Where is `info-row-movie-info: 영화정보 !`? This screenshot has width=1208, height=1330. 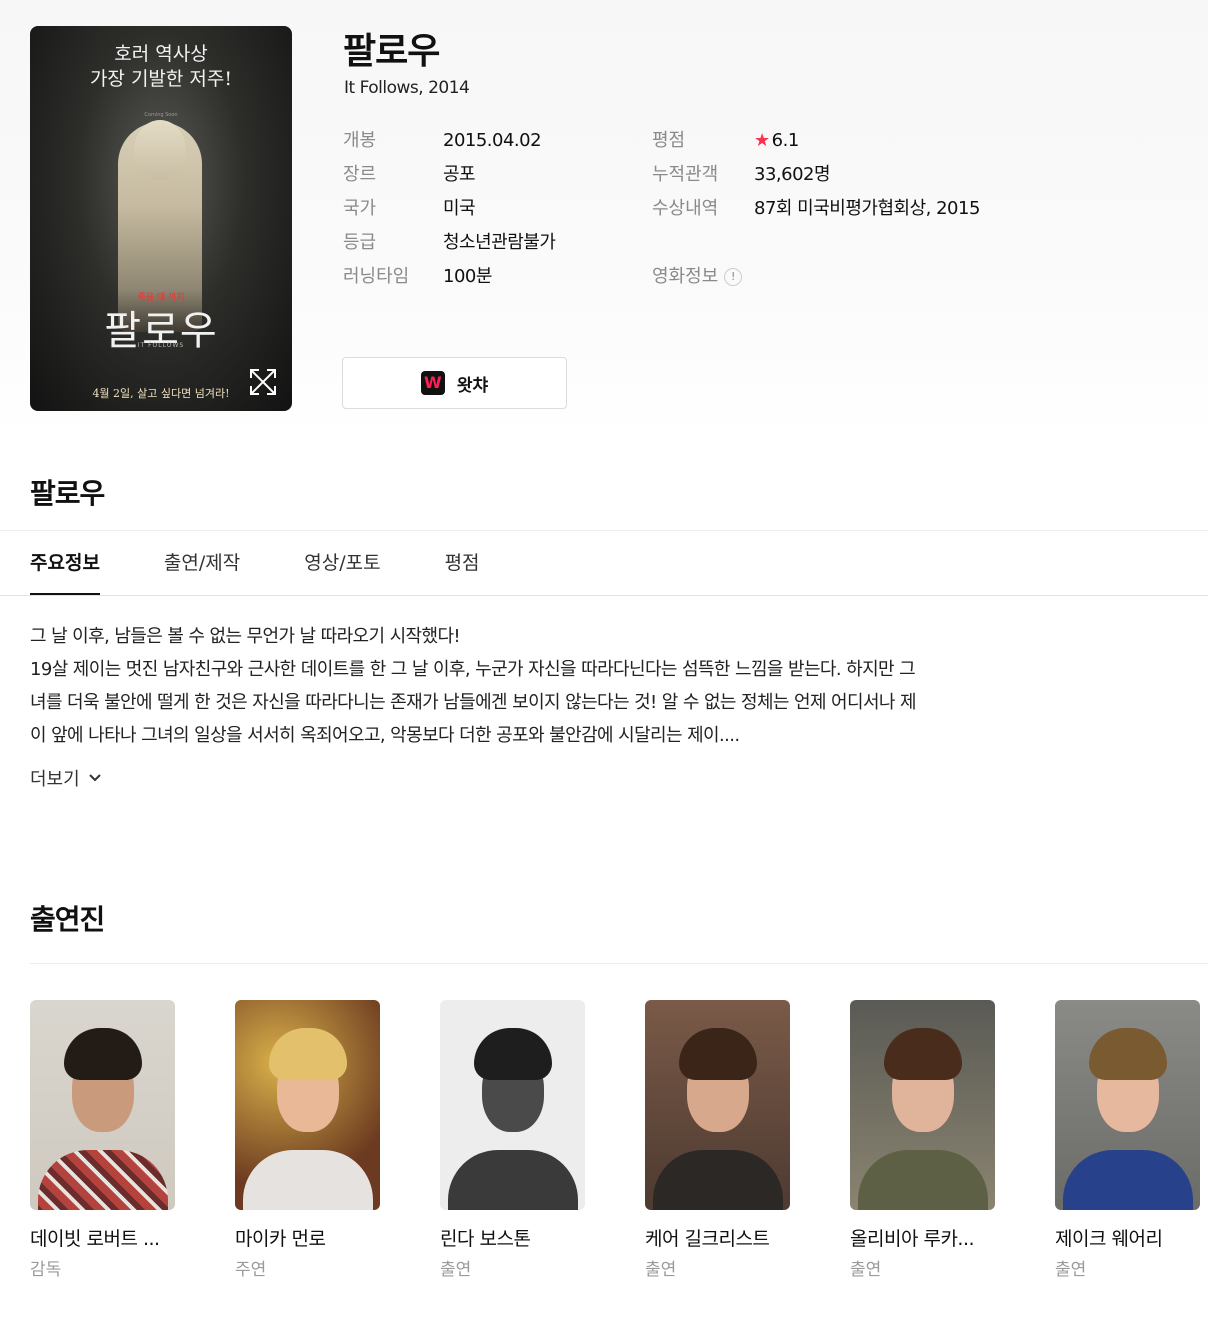
info-row-movie-info: 영화정보 ! is located at coordinates (816, 277).